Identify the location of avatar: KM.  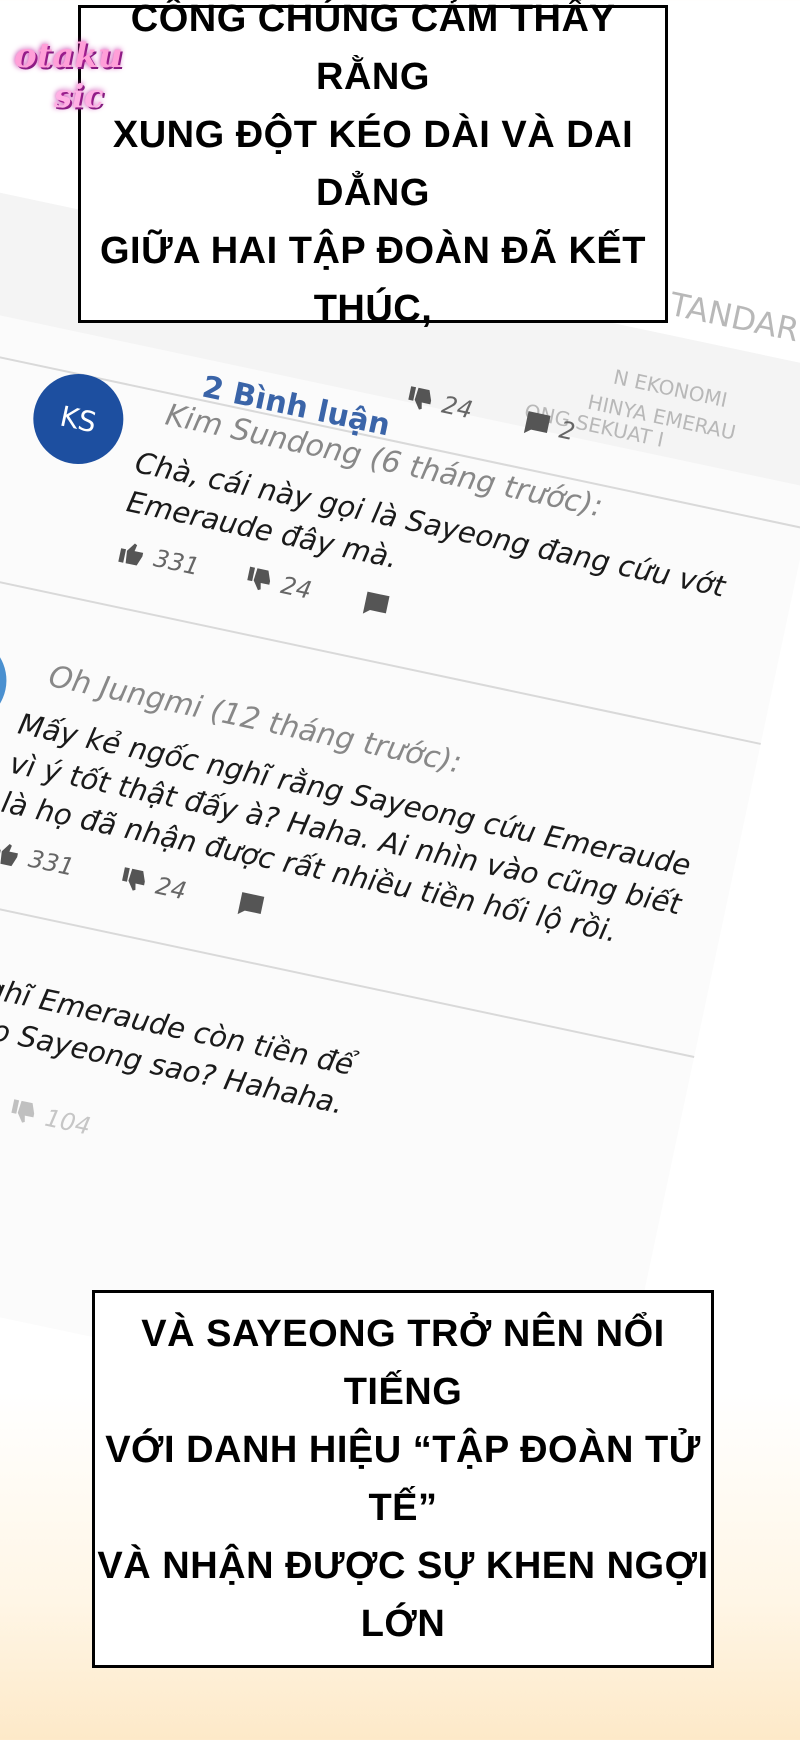
(7, 680).